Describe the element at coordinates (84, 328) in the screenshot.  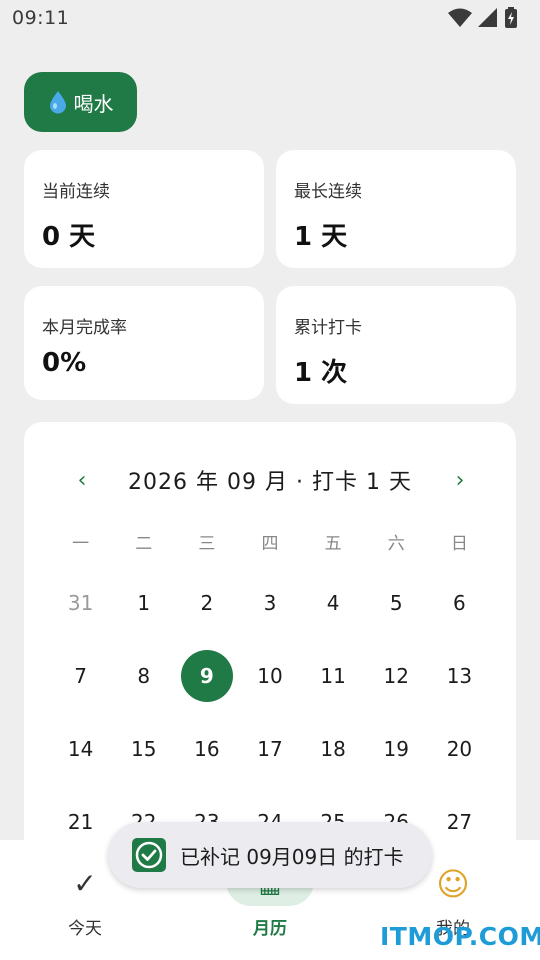
I see `month-completion-label: 本月完成率` at that location.